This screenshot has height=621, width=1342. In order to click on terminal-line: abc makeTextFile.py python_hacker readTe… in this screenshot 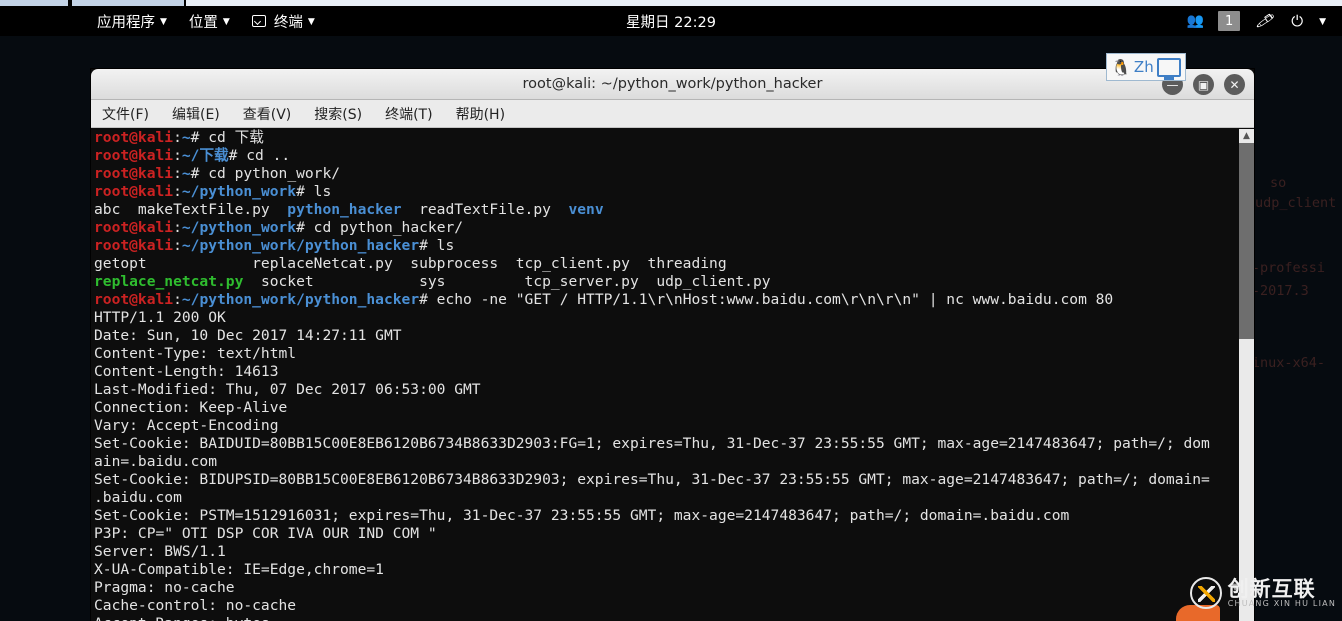, I will do `click(666, 210)`.